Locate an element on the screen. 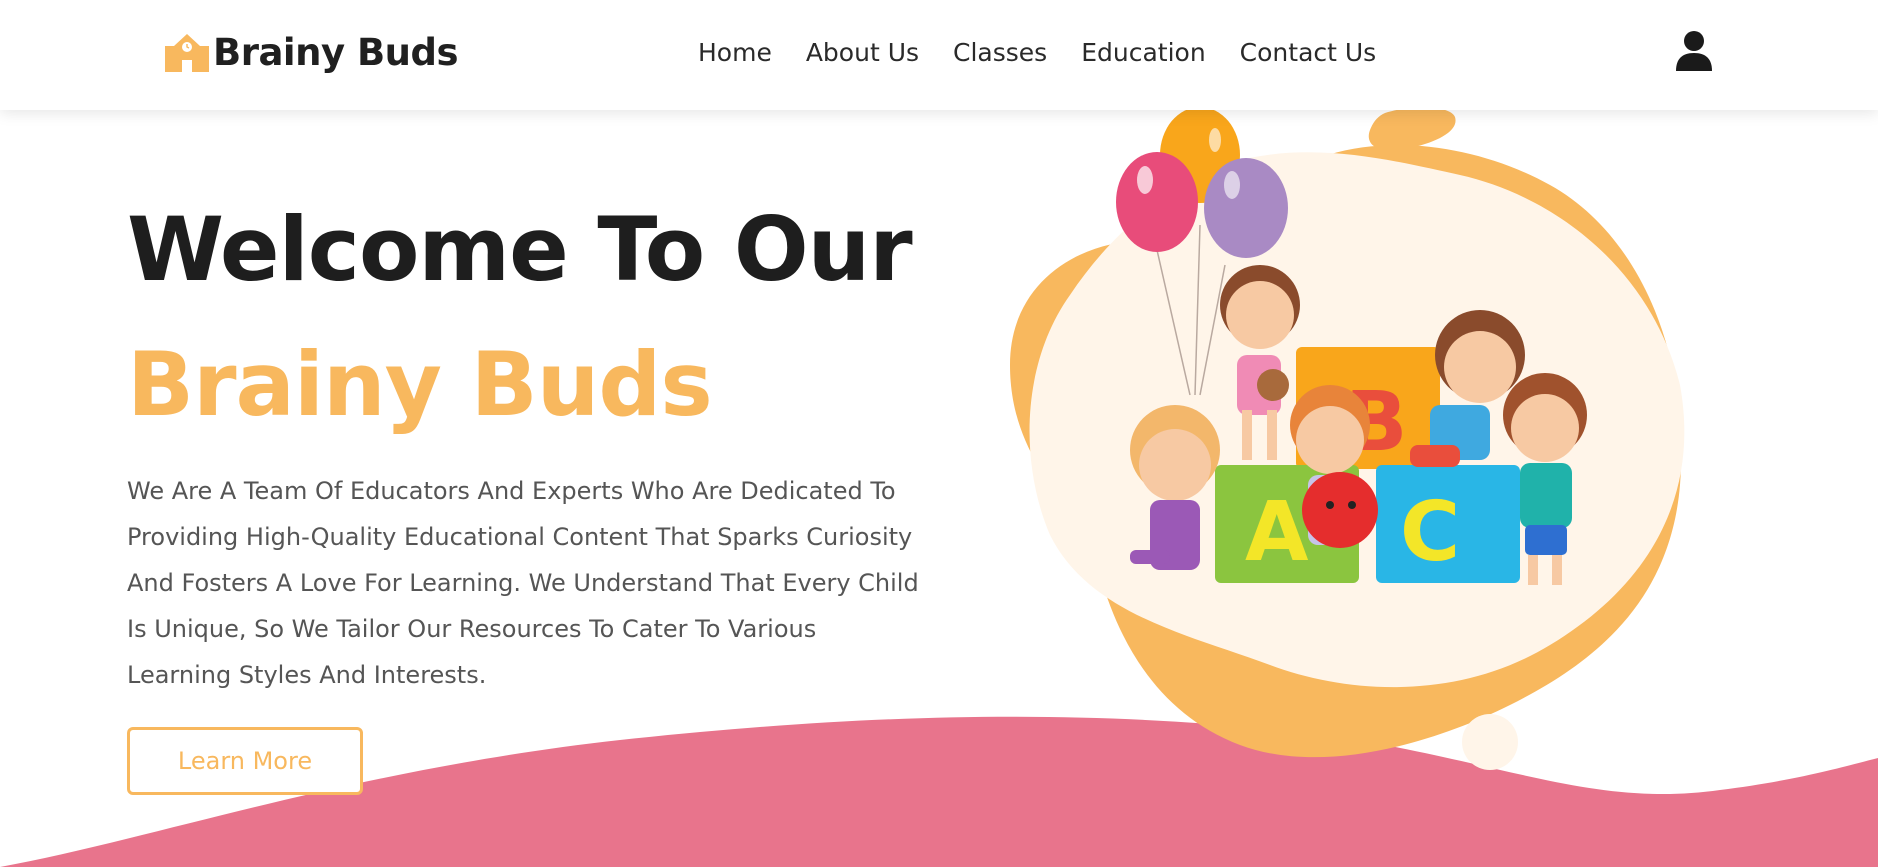 This screenshot has width=1878, height=867. small-blob is located at coordinates (1412, 129).